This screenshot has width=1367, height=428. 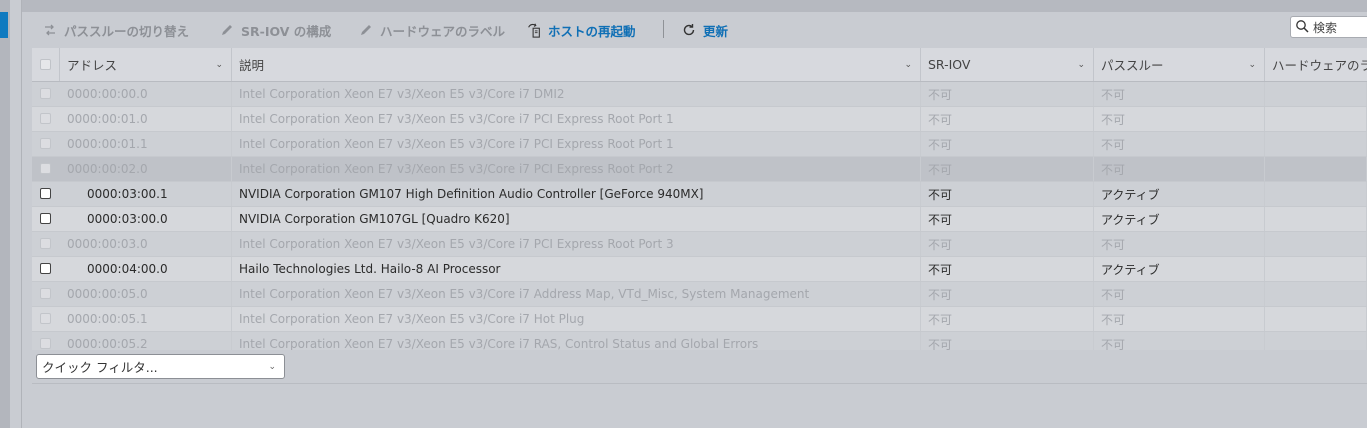 I want to click on address-cell: 0000:00:00.0, so click(x=146, y=94).